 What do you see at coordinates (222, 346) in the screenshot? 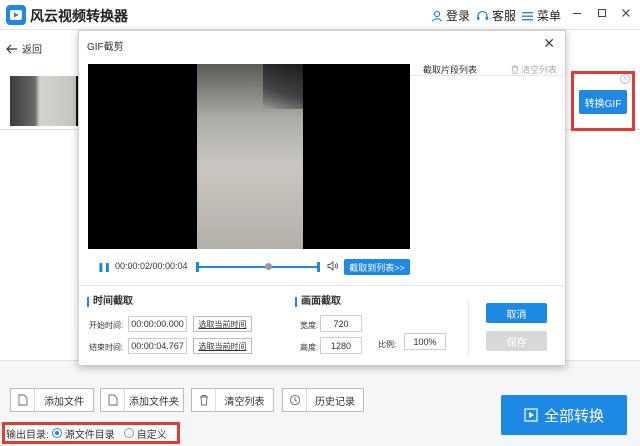
I see `pick-end-time-button: 选取当前时间` at bounding box center [222, 346].